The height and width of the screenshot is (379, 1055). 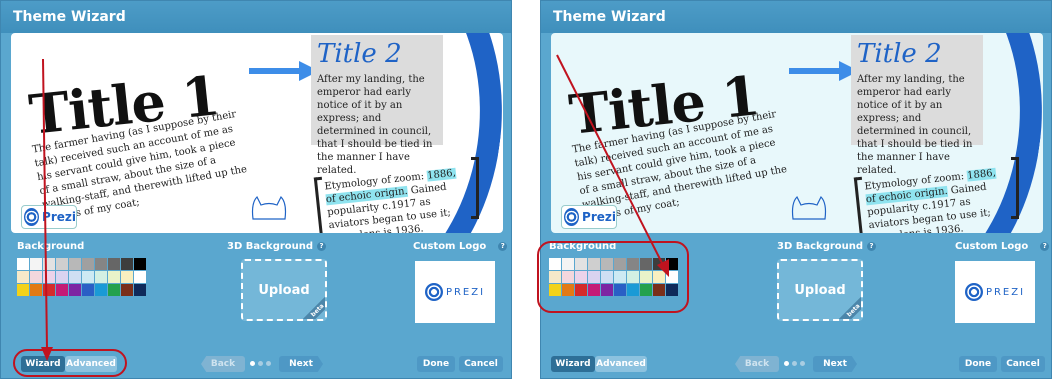 I want to click on advanced-mode-button: Advanced, so click(x=621, y=364).